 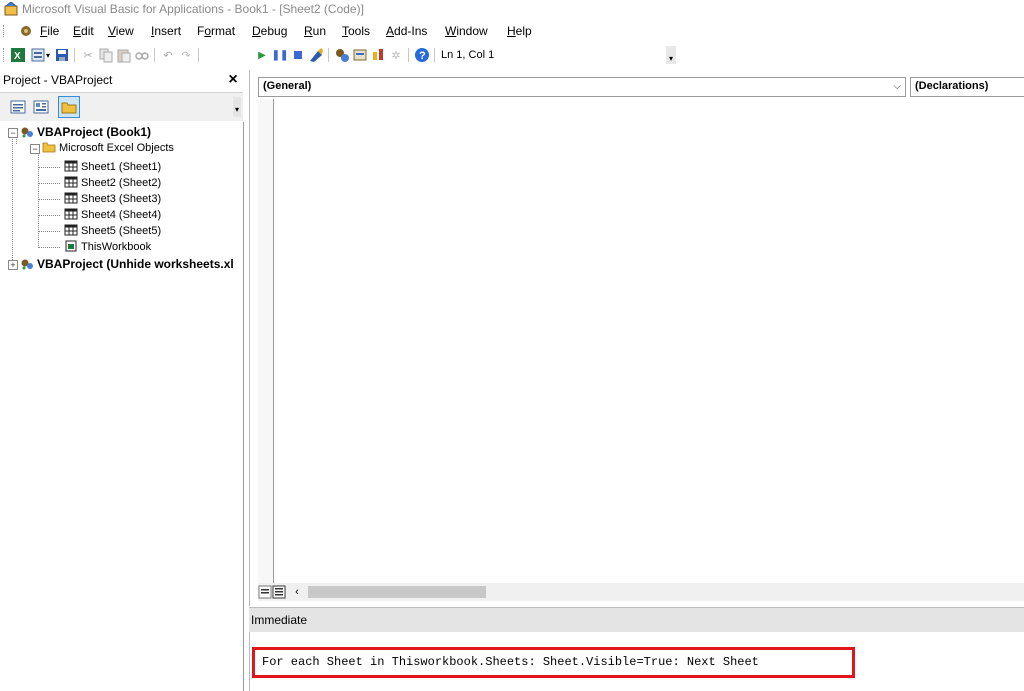 I want to click on immediate-window-title: Immediate, so click(x=279, y=620).